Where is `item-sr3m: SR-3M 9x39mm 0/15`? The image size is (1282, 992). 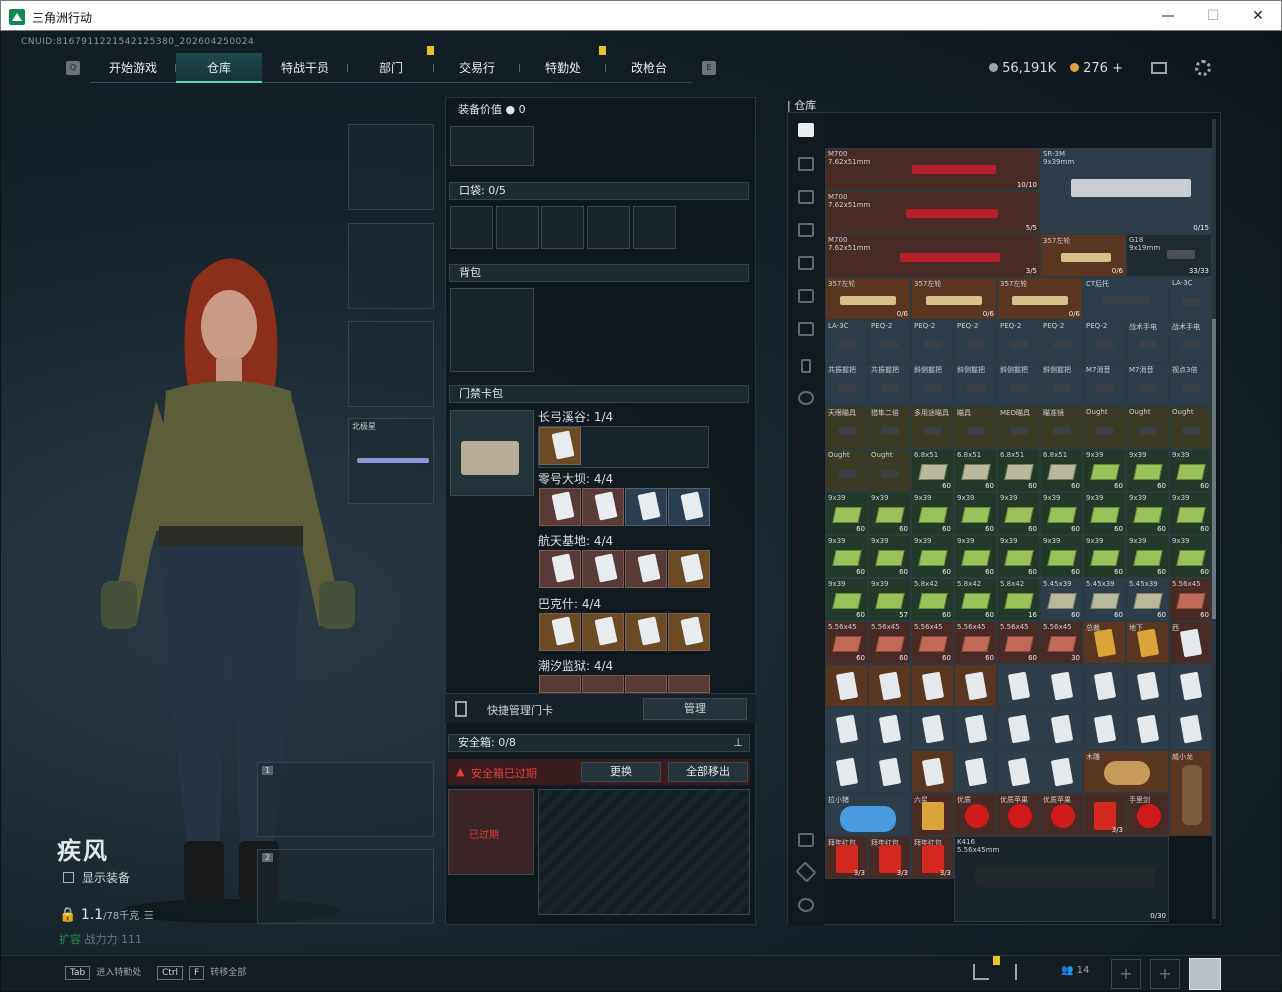
item-sr3m: SR-3M 9x39mm 0/15 is located at coordinates (1126, 191).